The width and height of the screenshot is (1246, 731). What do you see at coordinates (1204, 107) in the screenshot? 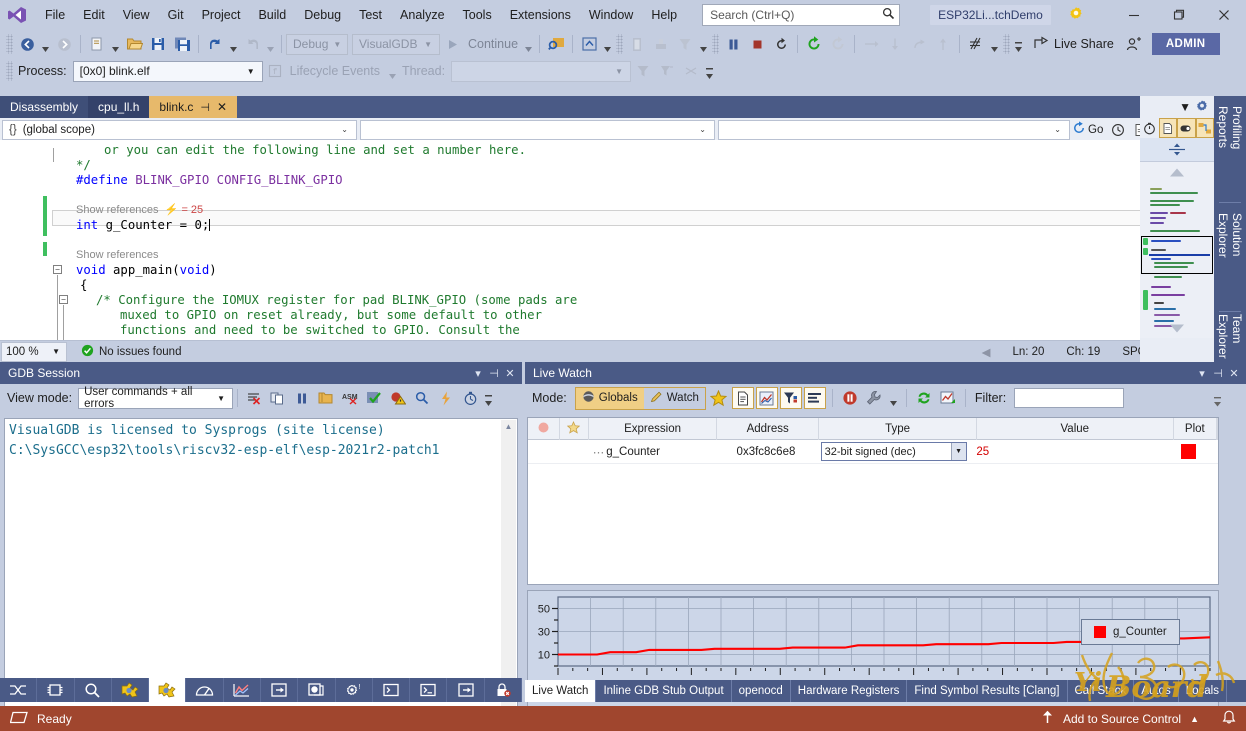
I see `gear-icon` at bounding box center [1204, 107].